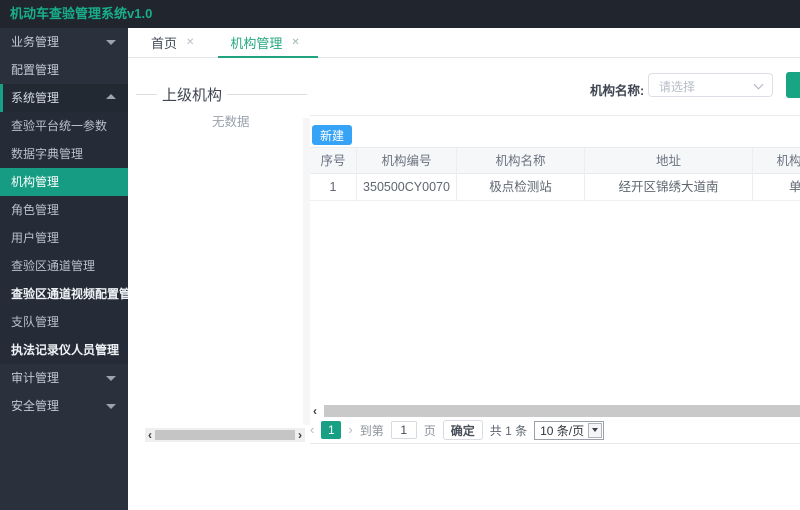  What do you see at coordinates (35, 238) in the screenshot?
I see `sidebar-item-label: 用户管理` at bounding box center [35, 238].